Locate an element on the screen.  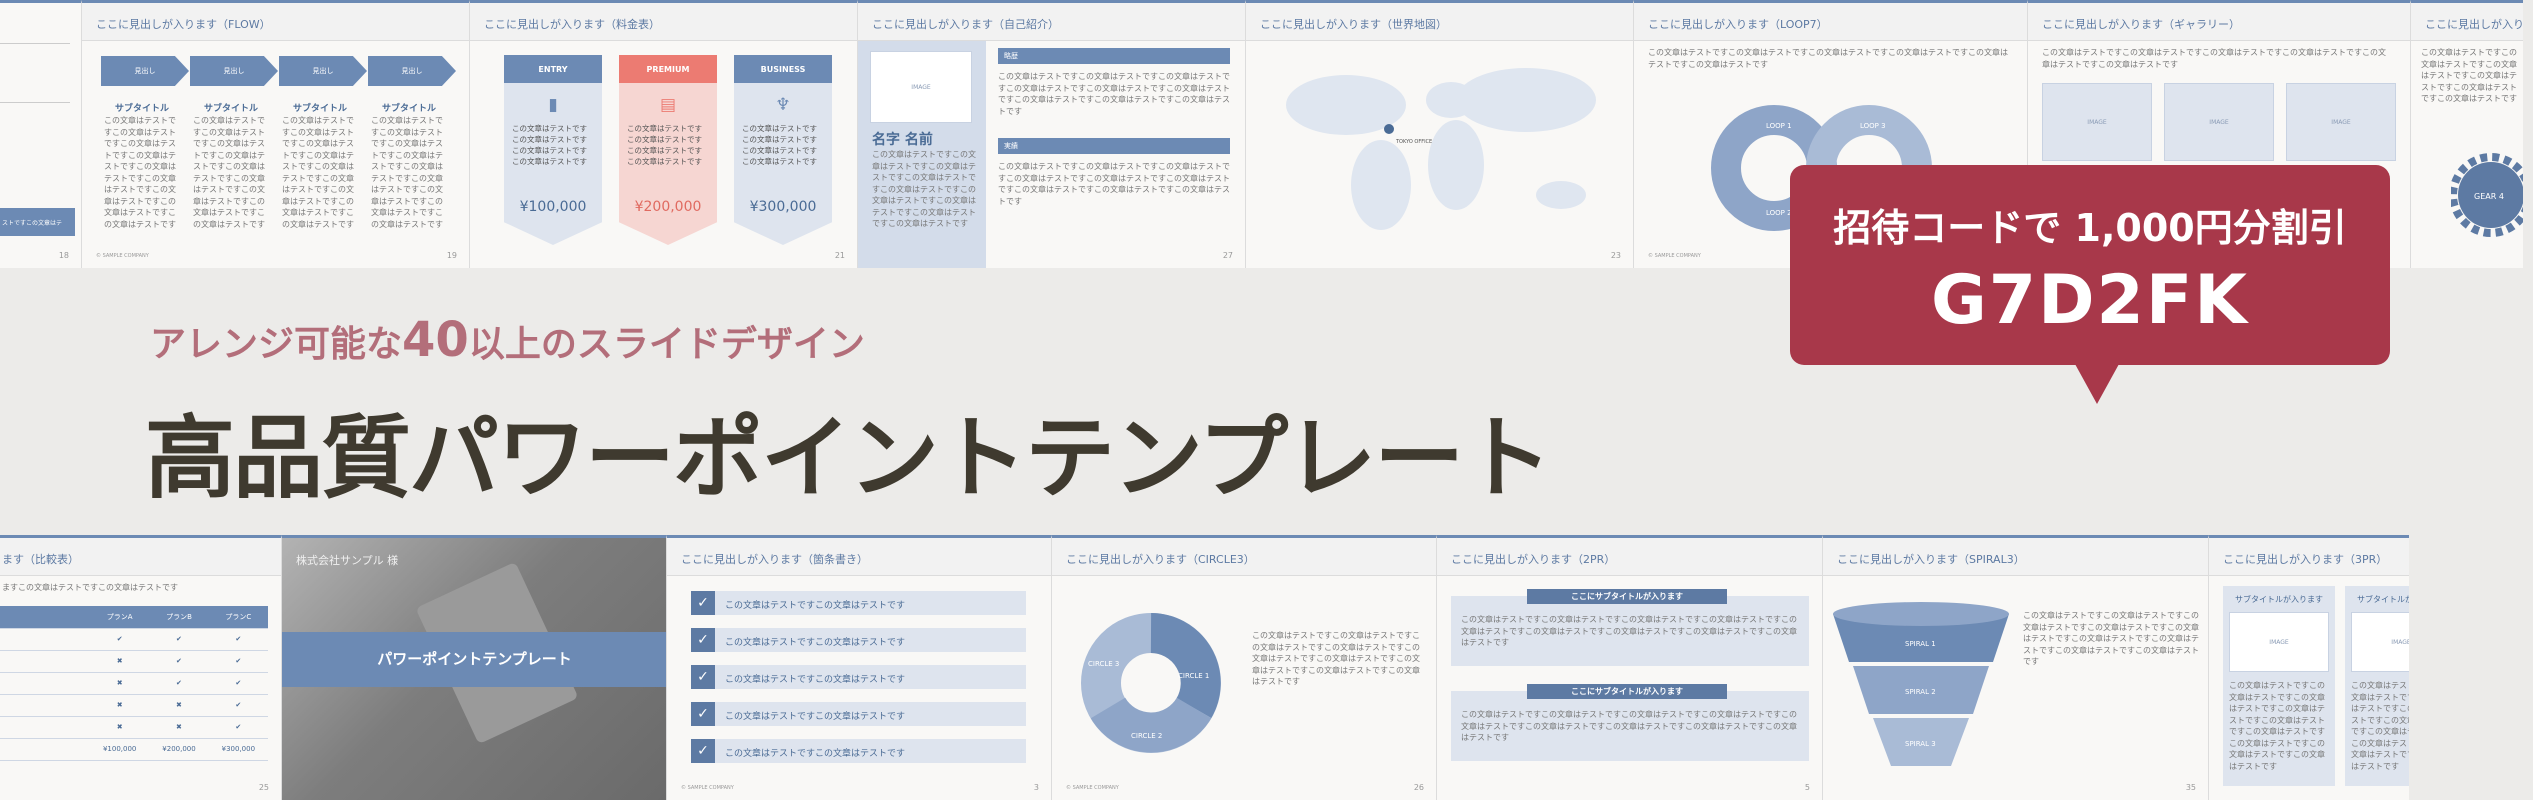
subtitle-pre: アレンジ可能な is located at coordinates (276, 344).